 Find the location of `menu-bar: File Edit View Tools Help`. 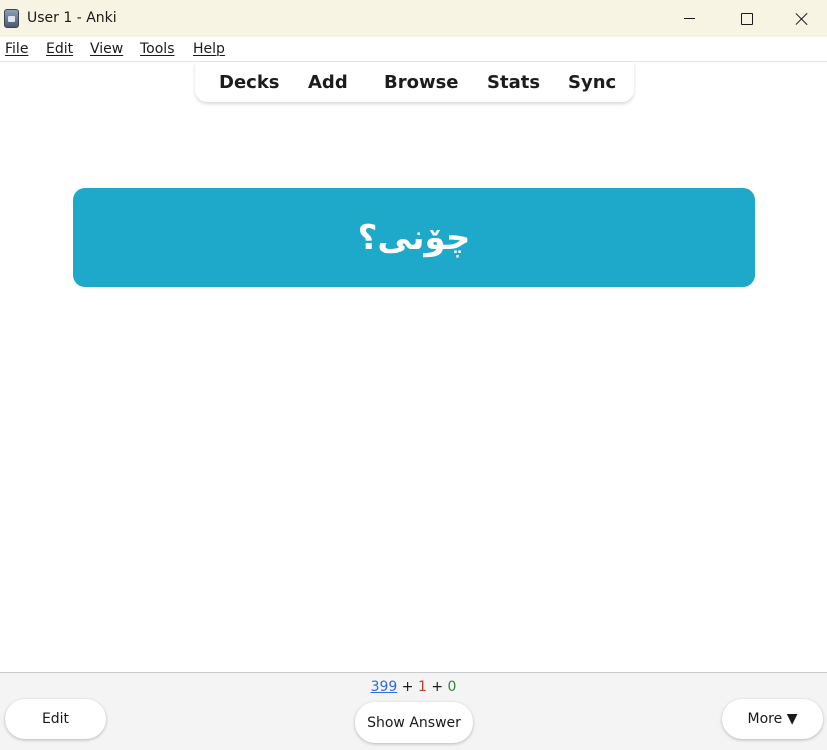

menu-bar: File Edit View Tools Help is located at coordinates (413, 49).